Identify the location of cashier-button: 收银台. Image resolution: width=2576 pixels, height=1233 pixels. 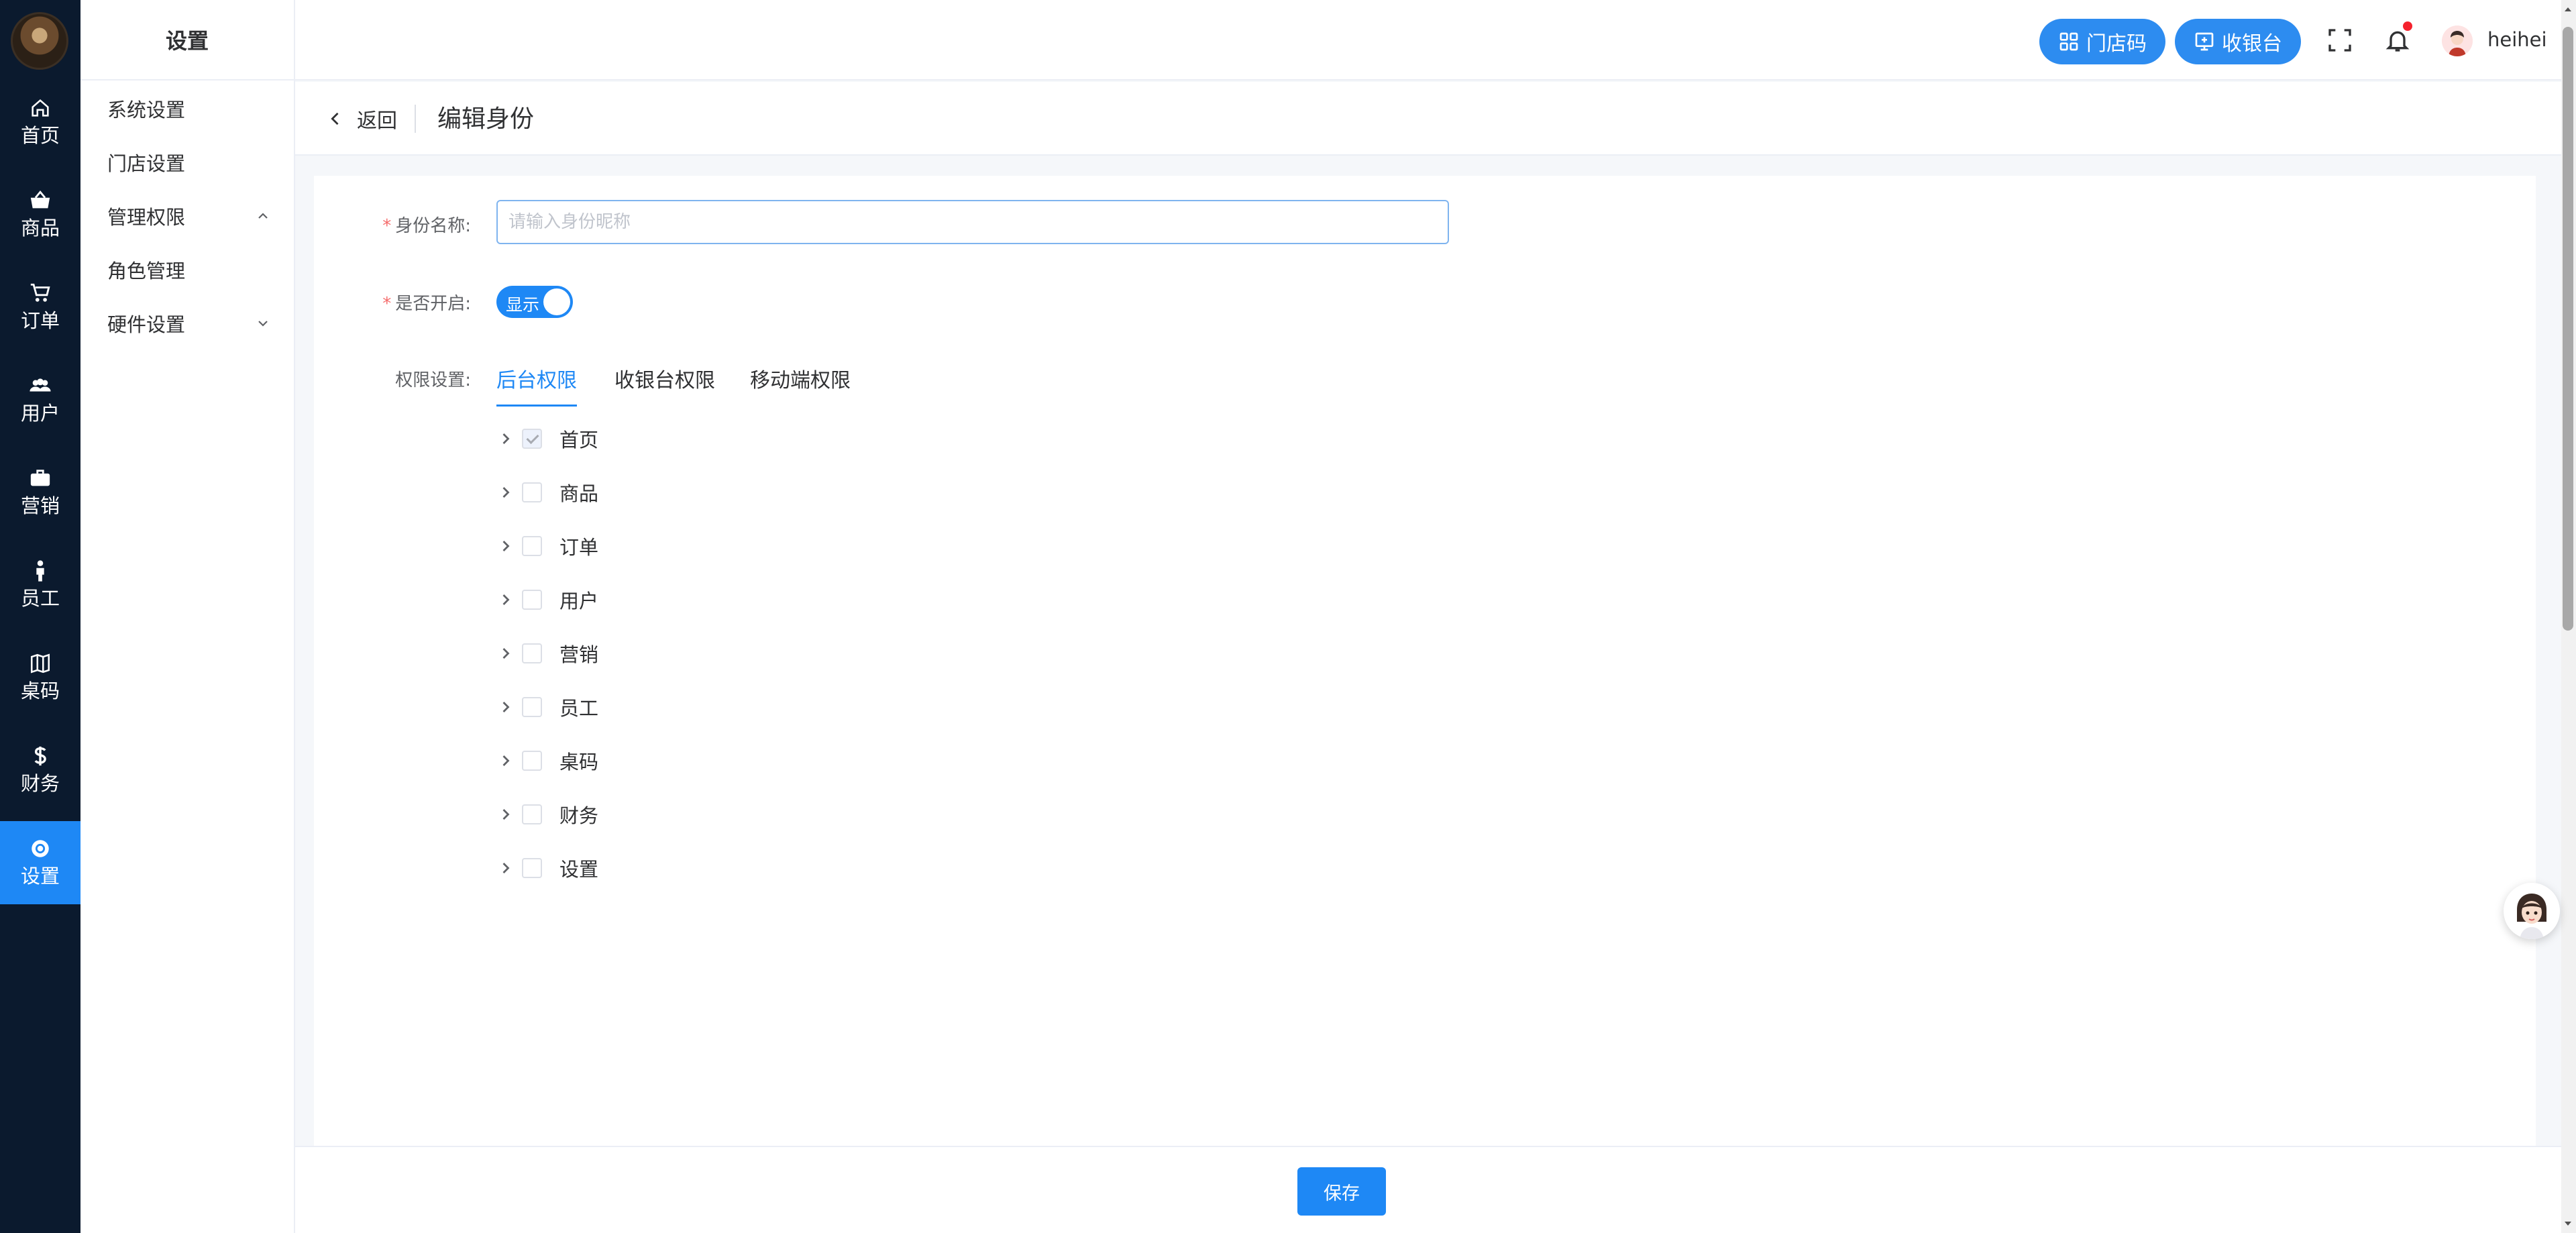
(2238, 42).